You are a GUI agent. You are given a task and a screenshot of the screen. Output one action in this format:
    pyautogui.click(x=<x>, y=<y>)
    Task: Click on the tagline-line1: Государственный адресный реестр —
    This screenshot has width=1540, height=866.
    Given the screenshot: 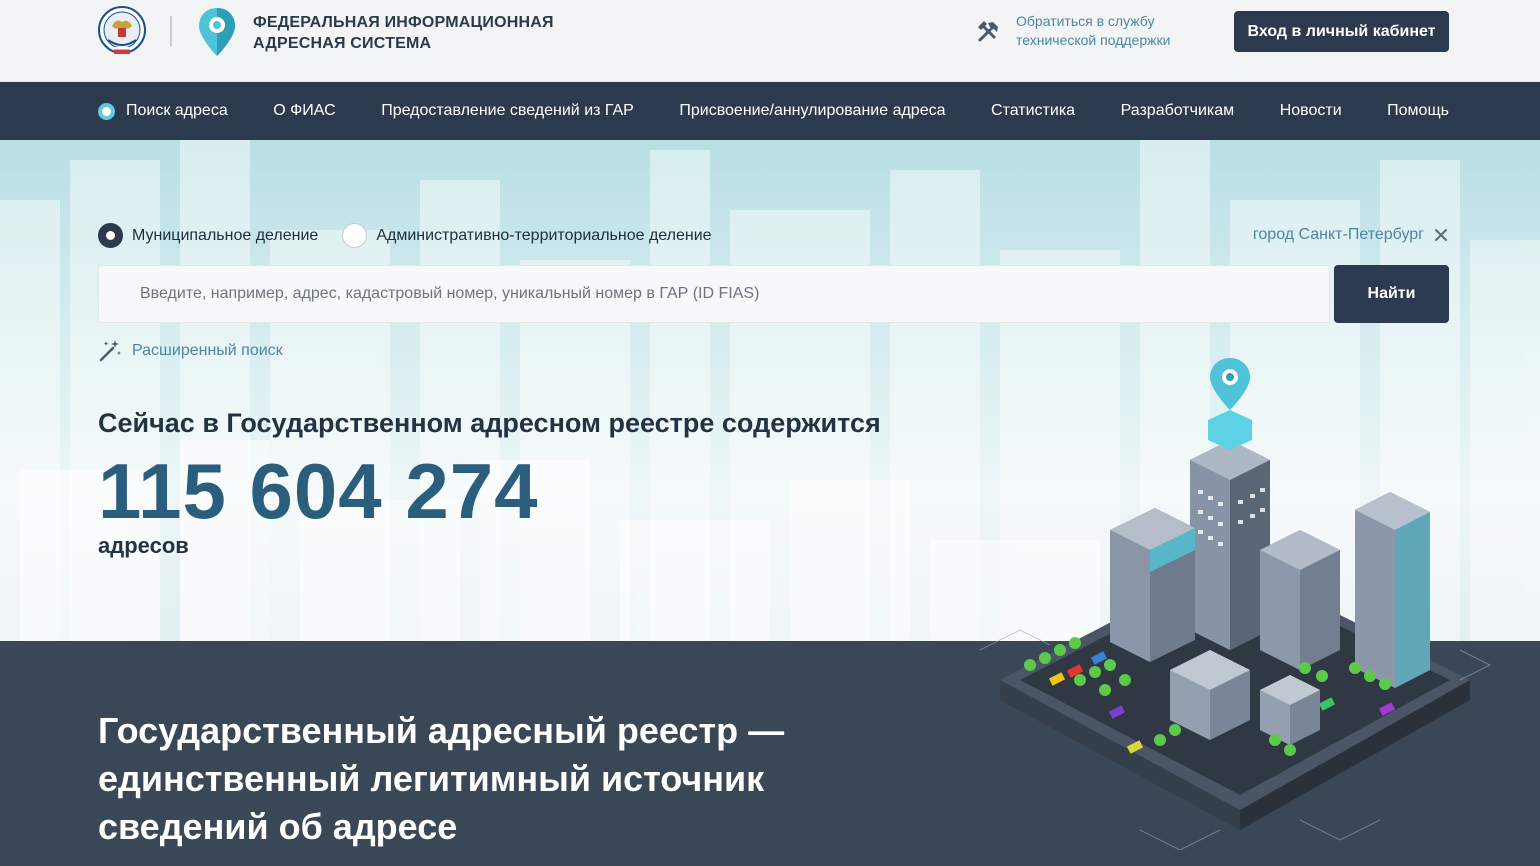 What is the action you would take?
    pyautogui.click(x=441, y=730)
    